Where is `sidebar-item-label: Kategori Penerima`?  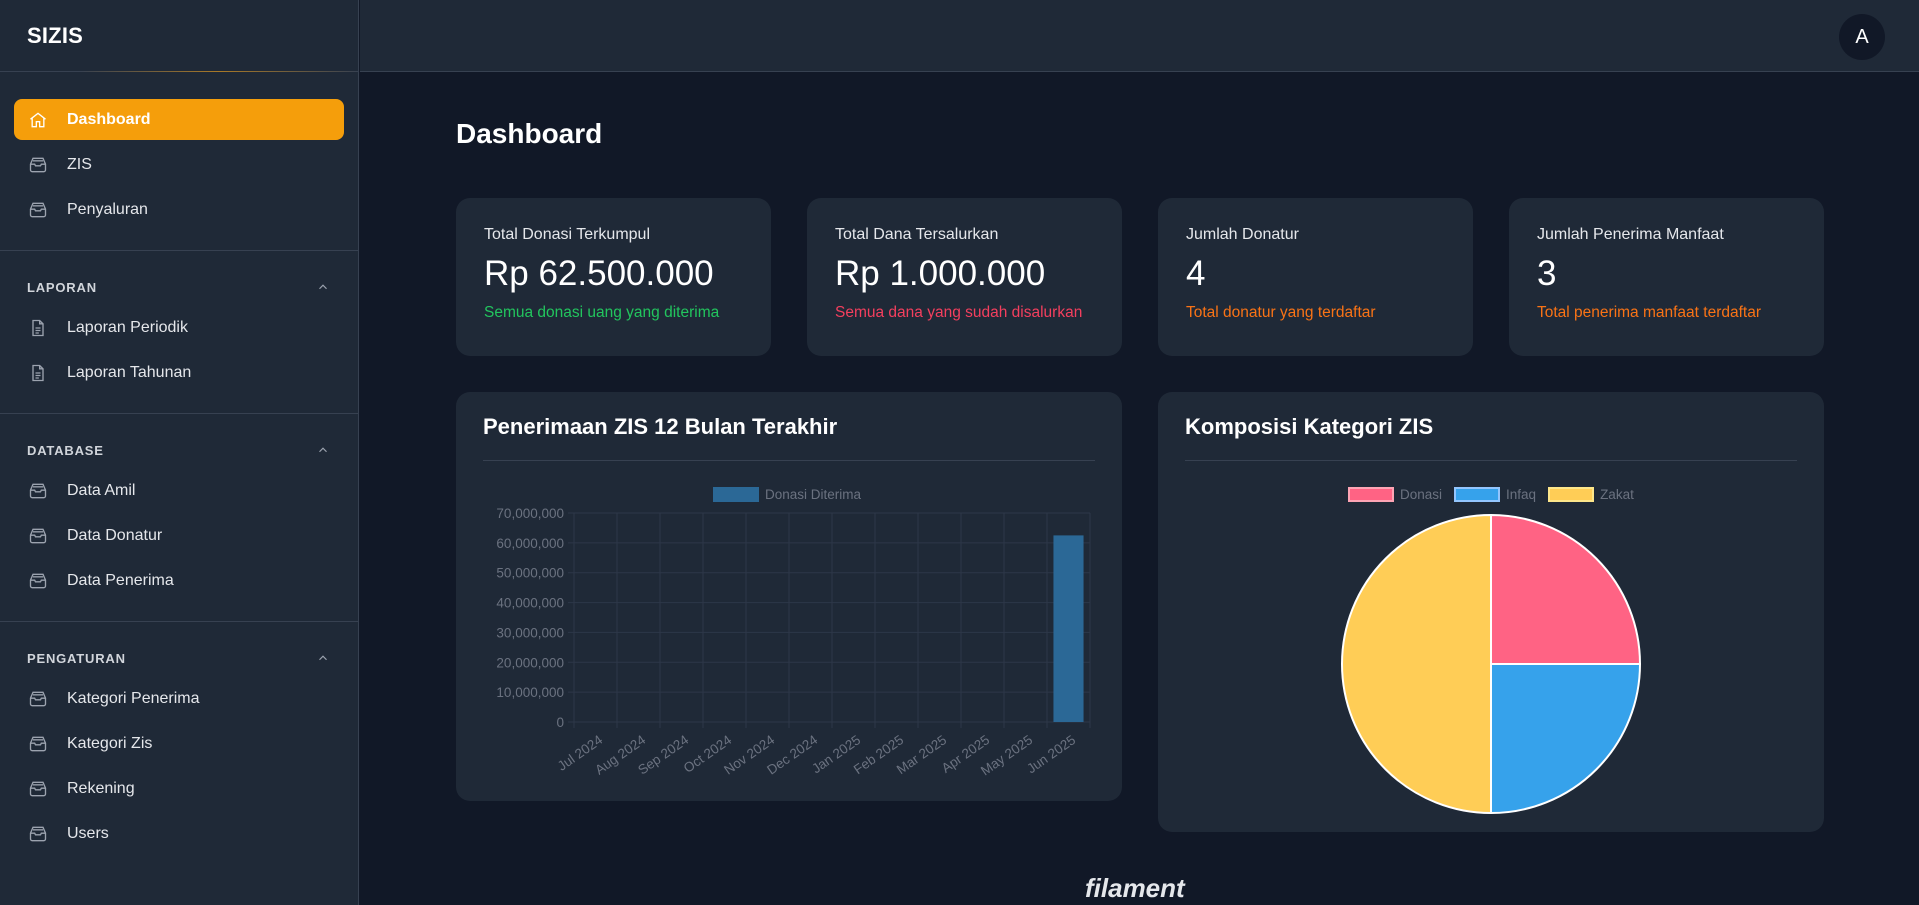 sidebar-item-label: Kategori Penerima is located at coordinates (133, 698).